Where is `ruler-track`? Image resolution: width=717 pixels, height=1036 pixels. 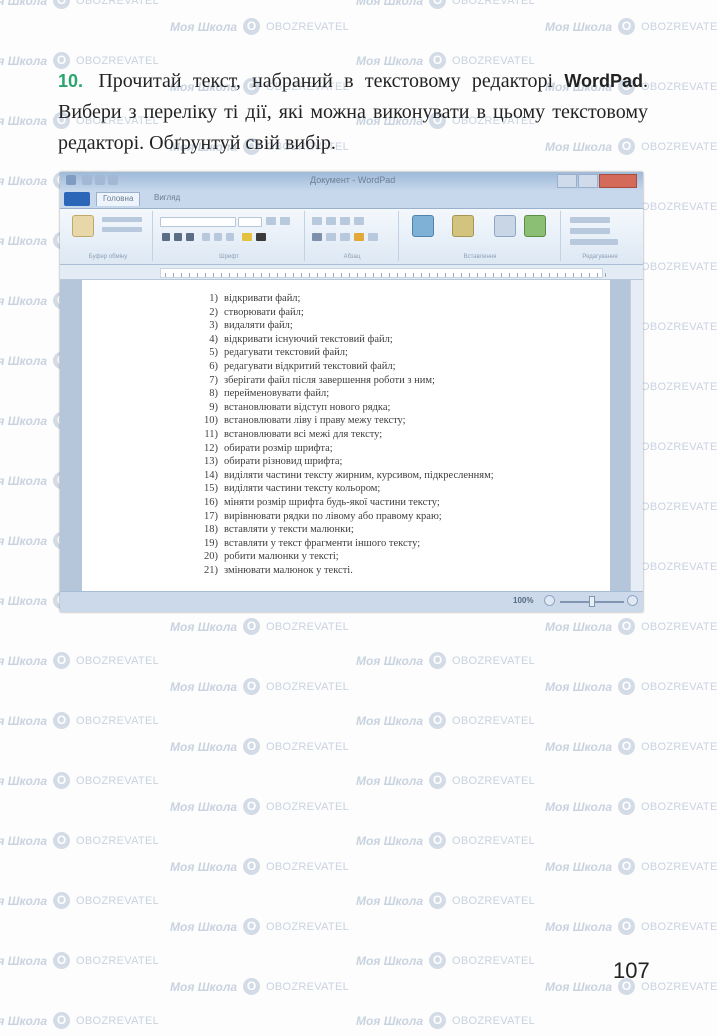
ruler-track is located at coordinates (383, 273).